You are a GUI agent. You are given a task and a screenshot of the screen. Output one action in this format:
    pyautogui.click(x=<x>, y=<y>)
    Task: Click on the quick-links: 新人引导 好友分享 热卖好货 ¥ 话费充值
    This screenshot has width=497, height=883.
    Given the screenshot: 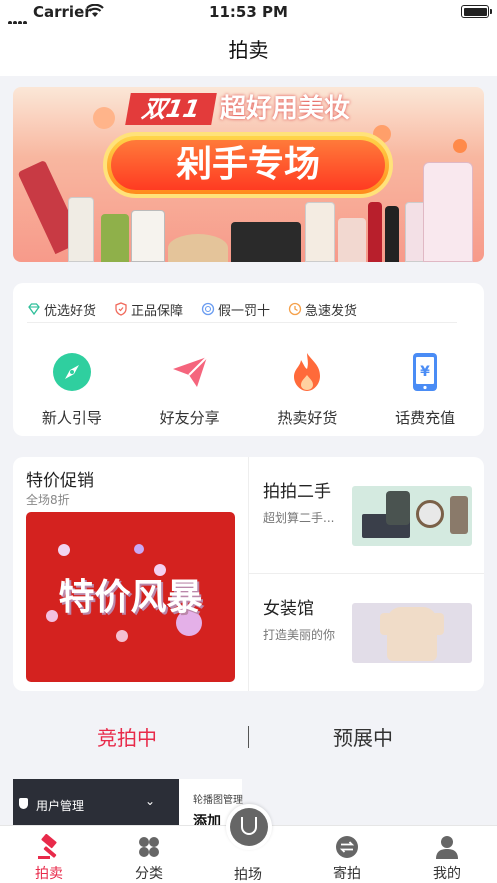 What is the action you would take?
    pyautogui.click(x=248, y=389)
    